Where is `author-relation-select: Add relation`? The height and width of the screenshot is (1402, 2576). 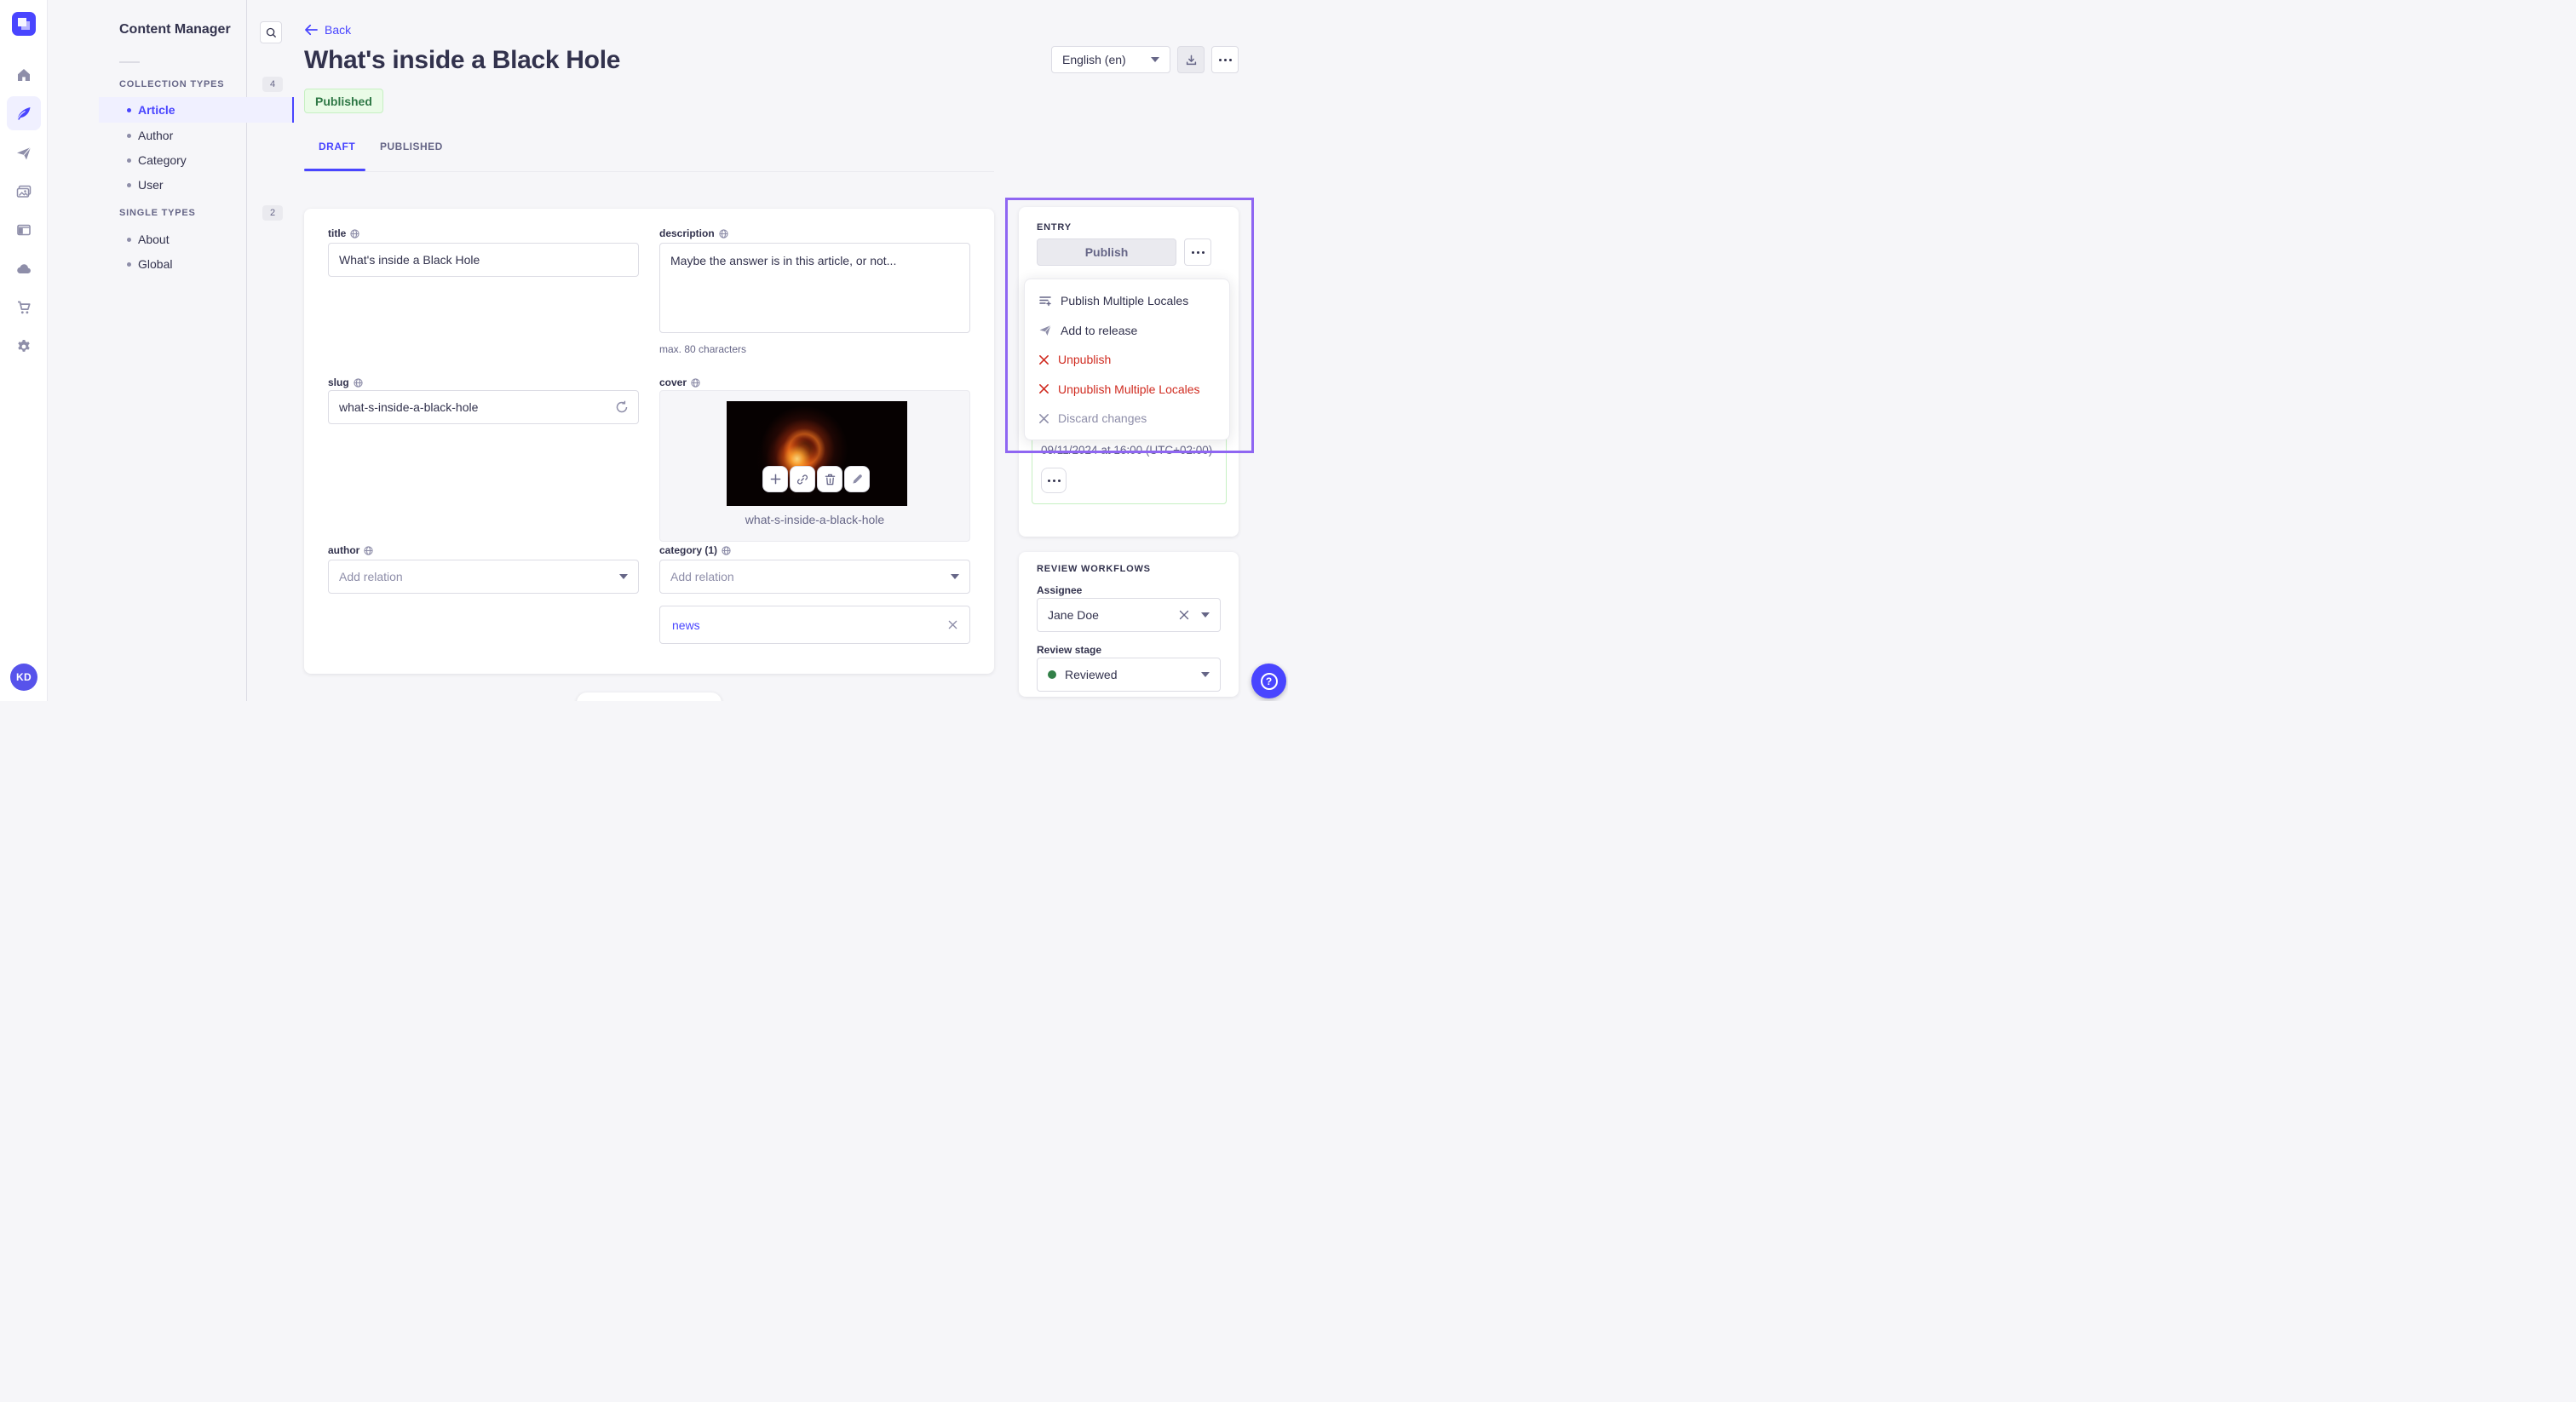
author-relation-select: Add relation is located at coordinates (483, 577).